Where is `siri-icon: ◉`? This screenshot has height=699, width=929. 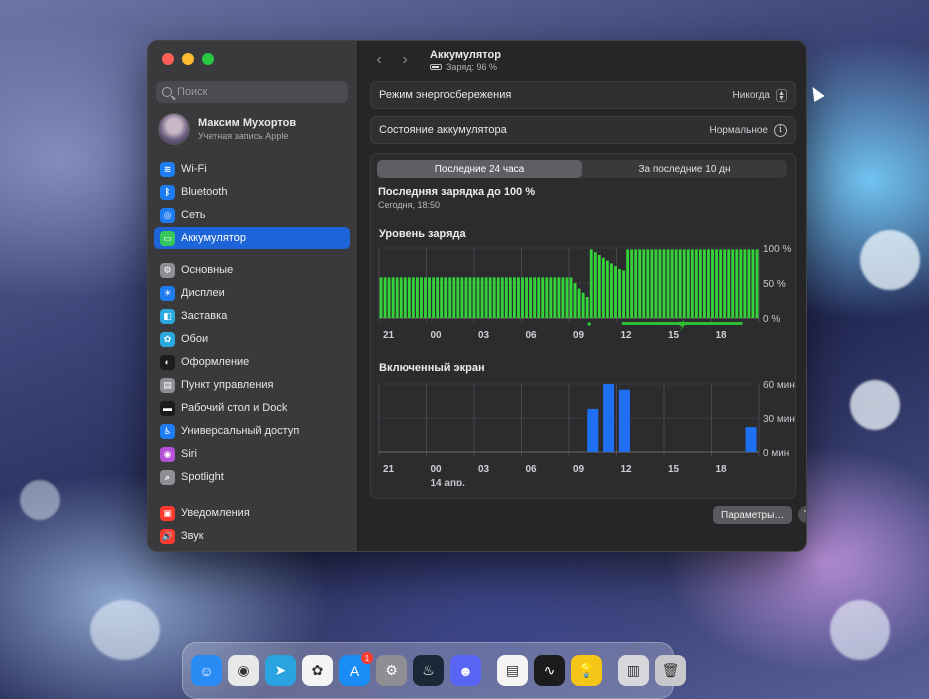
siri-icon: ◉ is located at coordinates (167, 454).